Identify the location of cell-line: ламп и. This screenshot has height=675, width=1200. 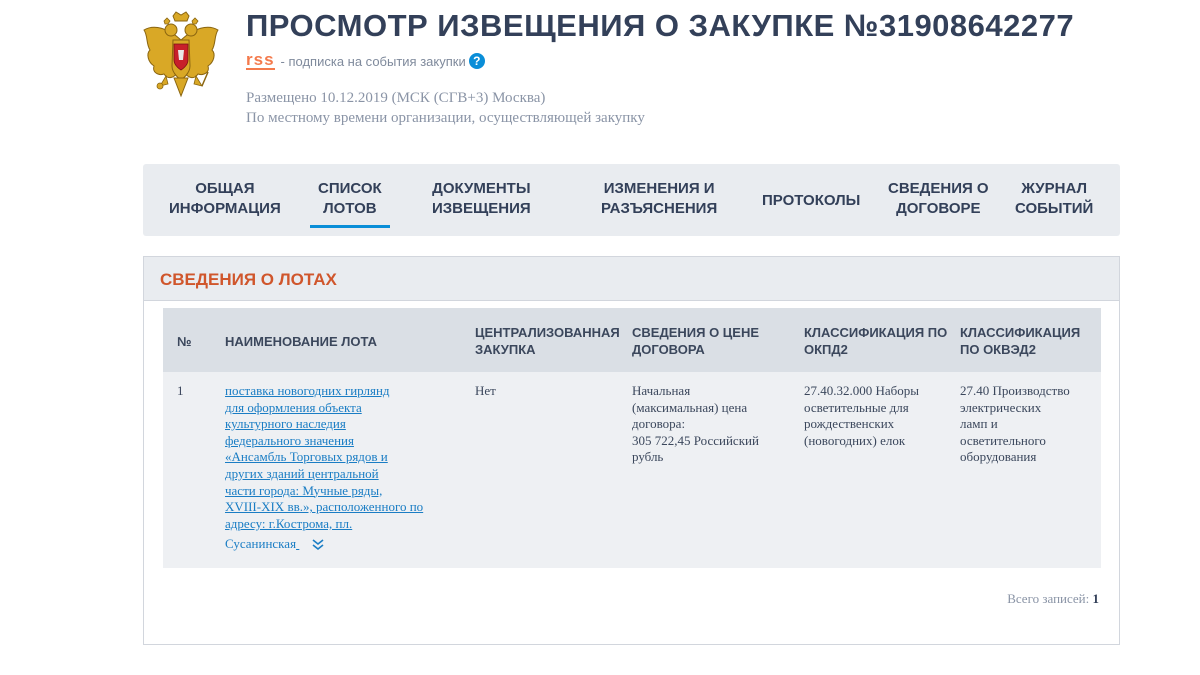
(979, 424).